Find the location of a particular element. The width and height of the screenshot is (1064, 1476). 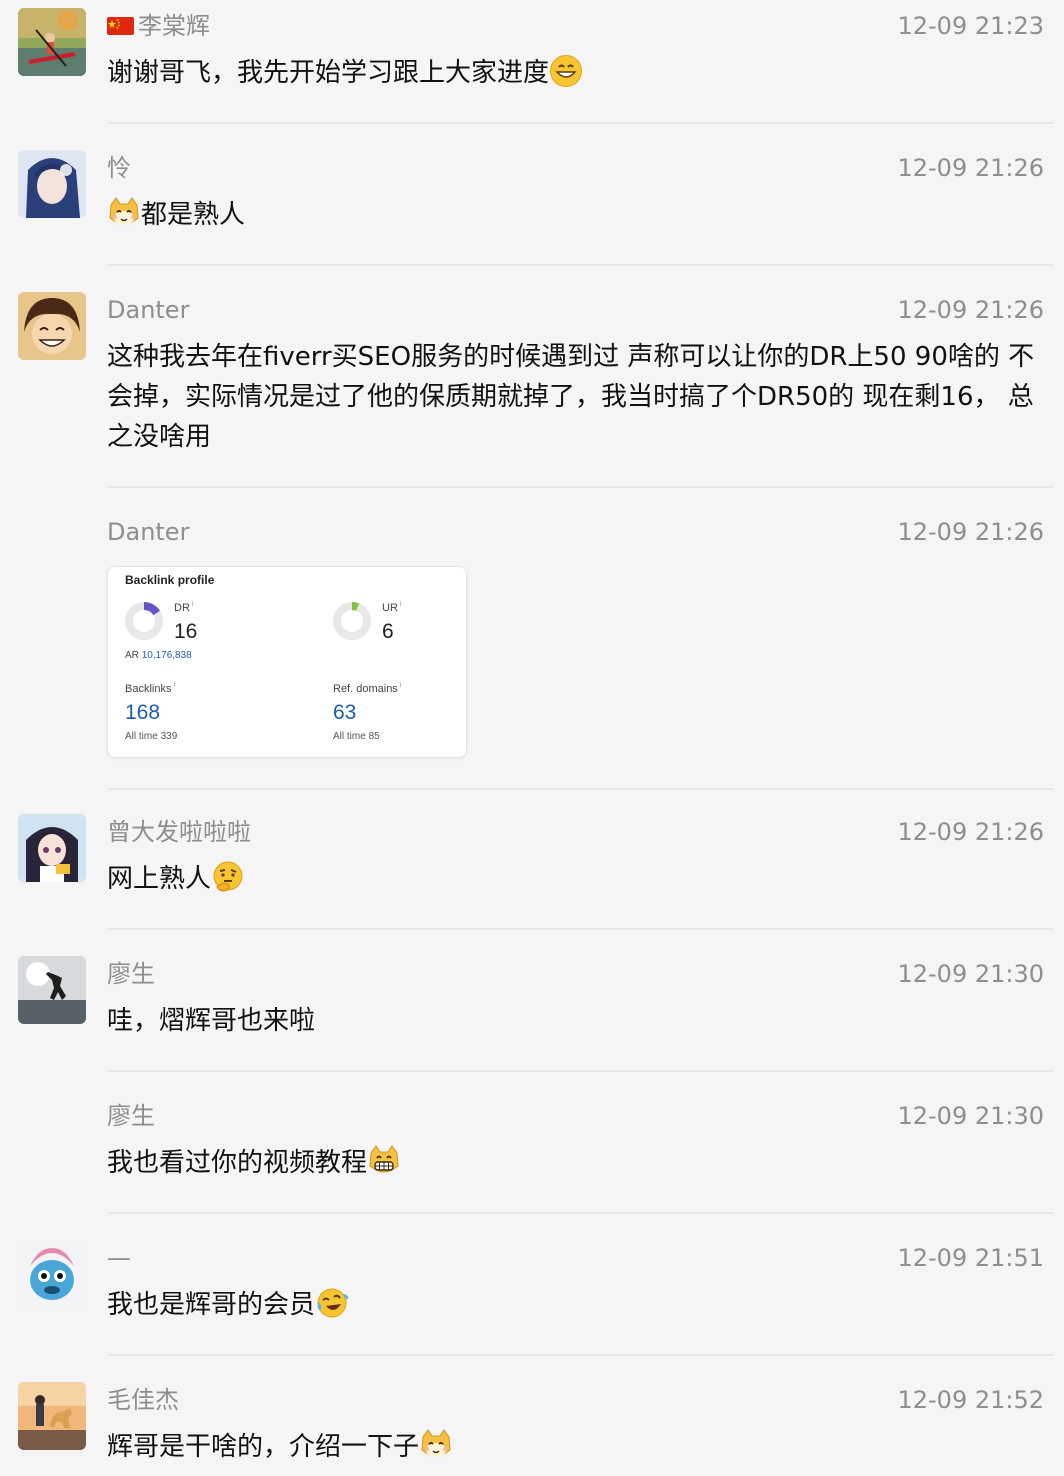

sender-name: 曾大发啦啦啦 is located at coordinates (179, 832).